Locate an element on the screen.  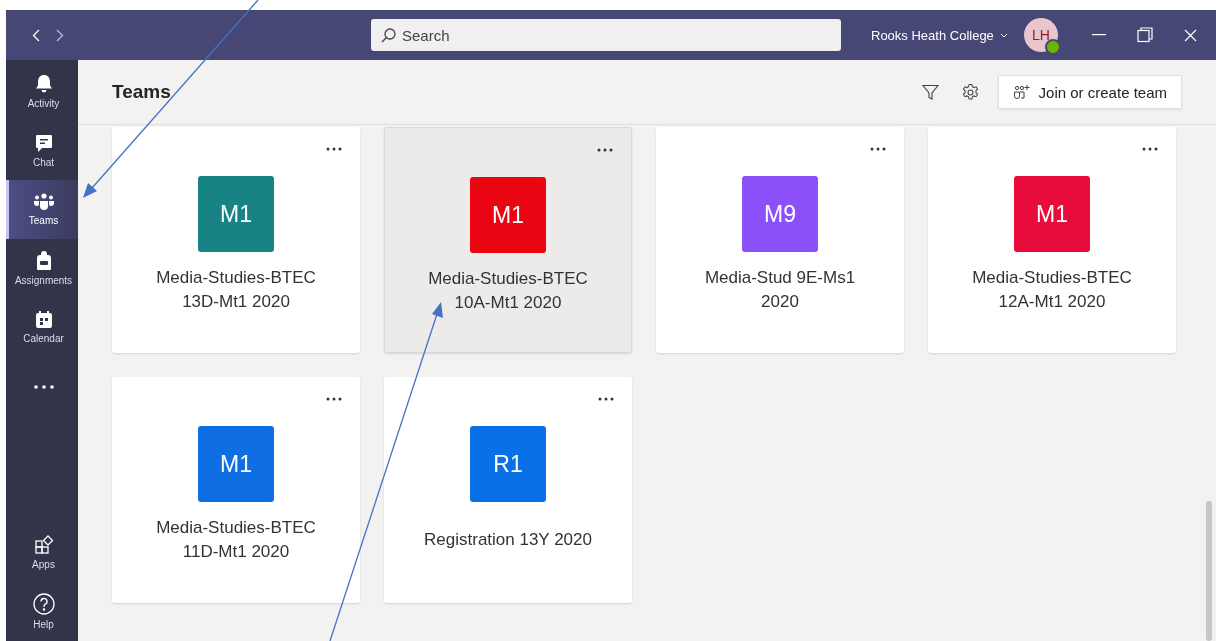
rail-label: Assignments is located at coordinates (43, 280).